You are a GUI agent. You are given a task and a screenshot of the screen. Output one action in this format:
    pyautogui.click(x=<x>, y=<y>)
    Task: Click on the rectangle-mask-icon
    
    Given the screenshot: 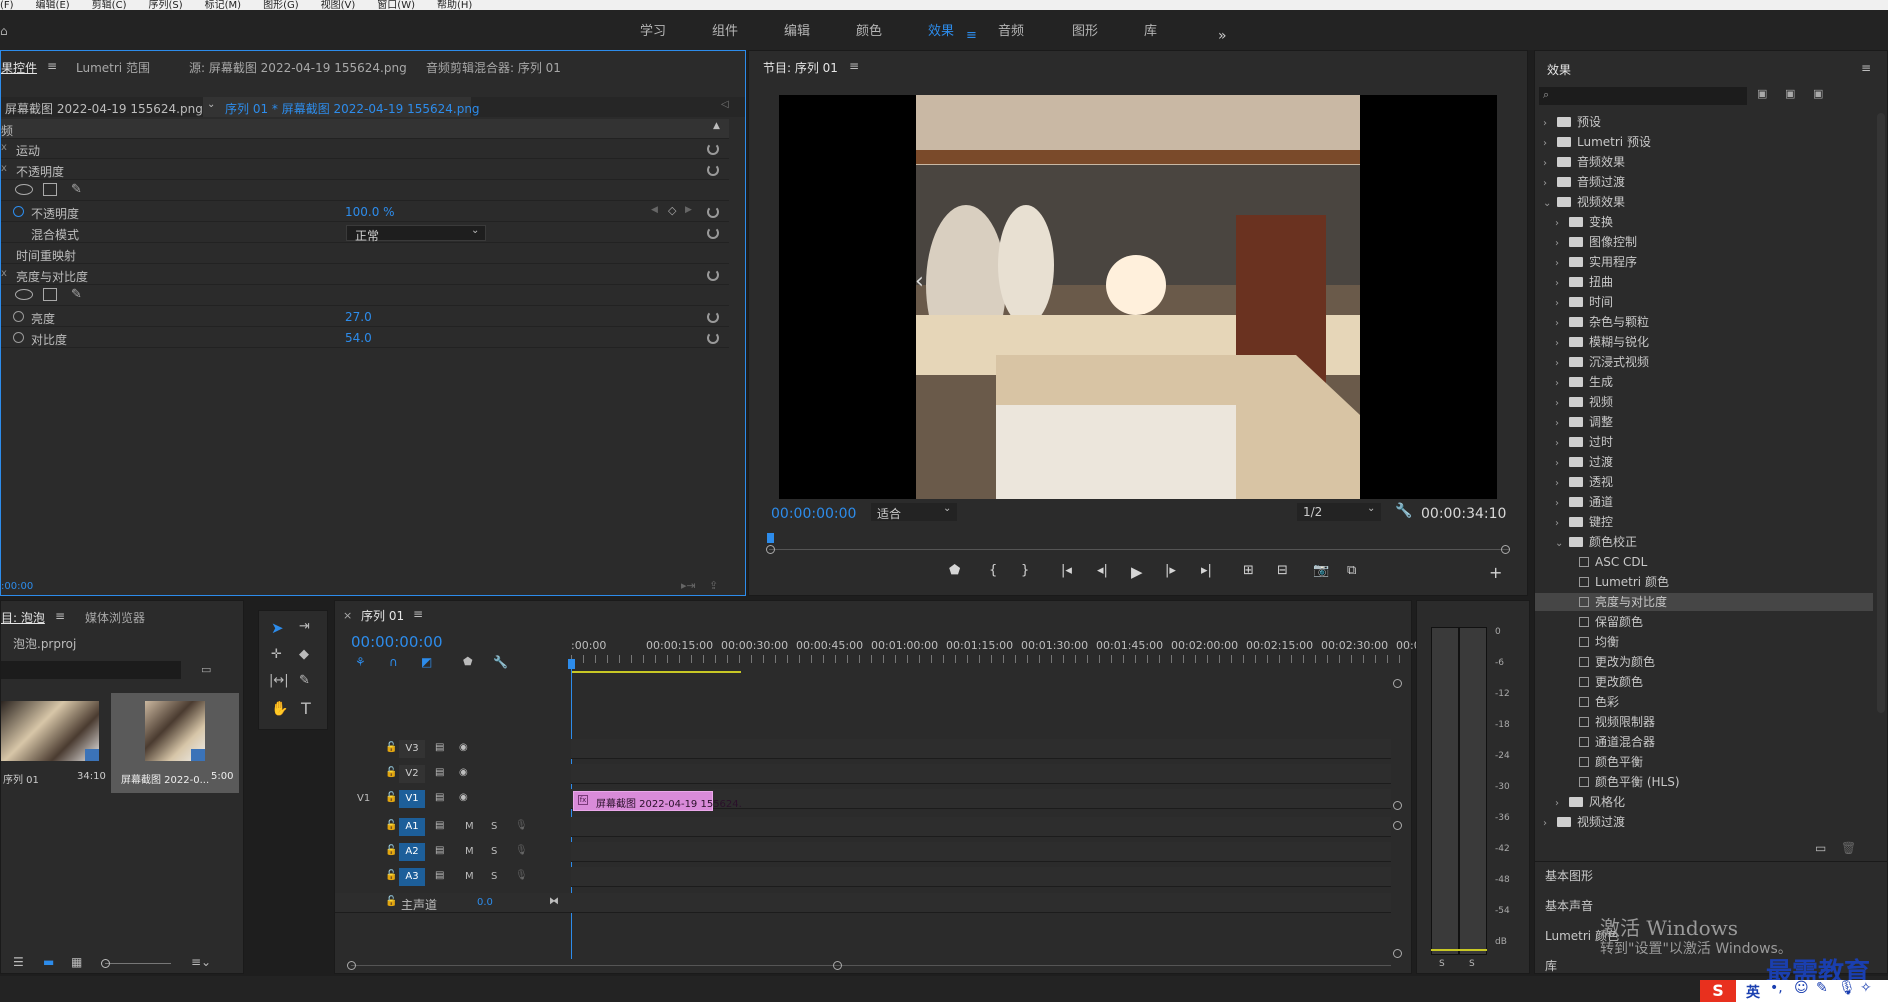 What is the action you would take?
    pyautogui.click(x=50, y=294)
    